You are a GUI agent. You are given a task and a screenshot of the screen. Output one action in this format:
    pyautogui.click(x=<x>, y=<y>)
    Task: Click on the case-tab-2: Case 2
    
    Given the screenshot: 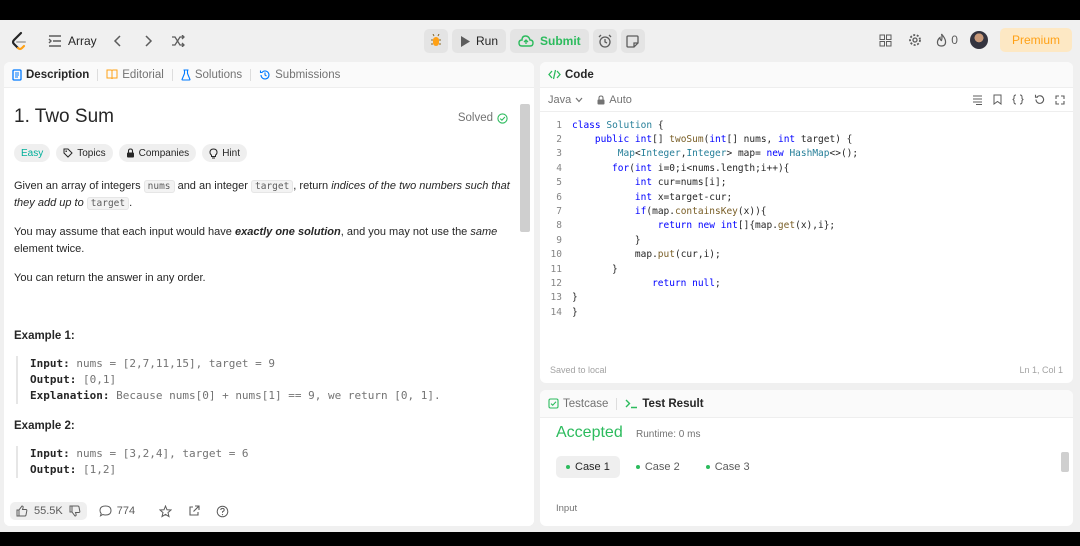 What is the action you would take?
    pyautogui.click(x=658, y=467)
    